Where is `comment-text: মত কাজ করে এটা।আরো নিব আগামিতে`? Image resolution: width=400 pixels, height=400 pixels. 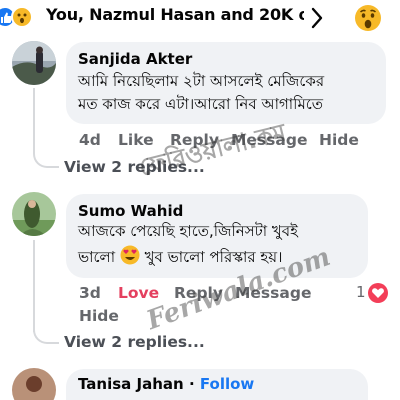 comment-text: মত কাজ করে এটা।আরো নিব আগামিতে is located at coordinates (201, 104).